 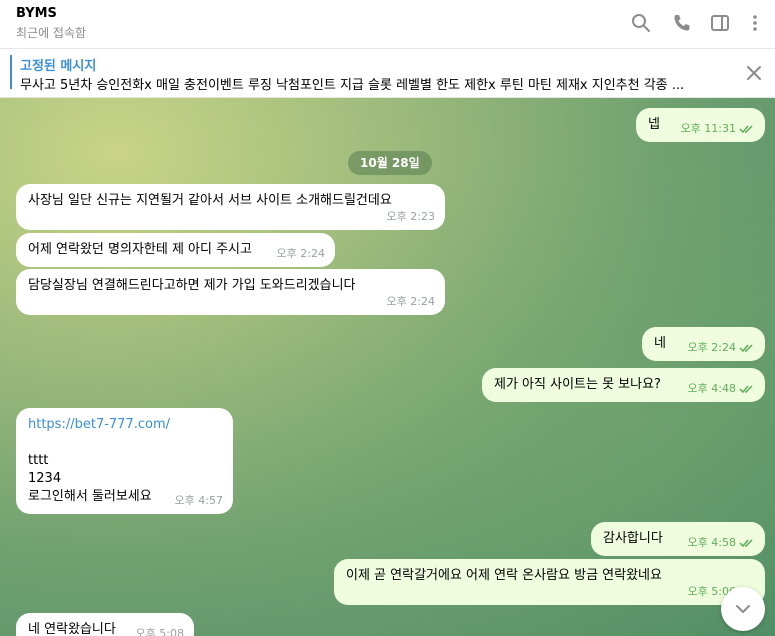 What do you see at coordinates (660, 343) in the screenshot?
I see `message-text: 네` at bounding box center [660, 343].